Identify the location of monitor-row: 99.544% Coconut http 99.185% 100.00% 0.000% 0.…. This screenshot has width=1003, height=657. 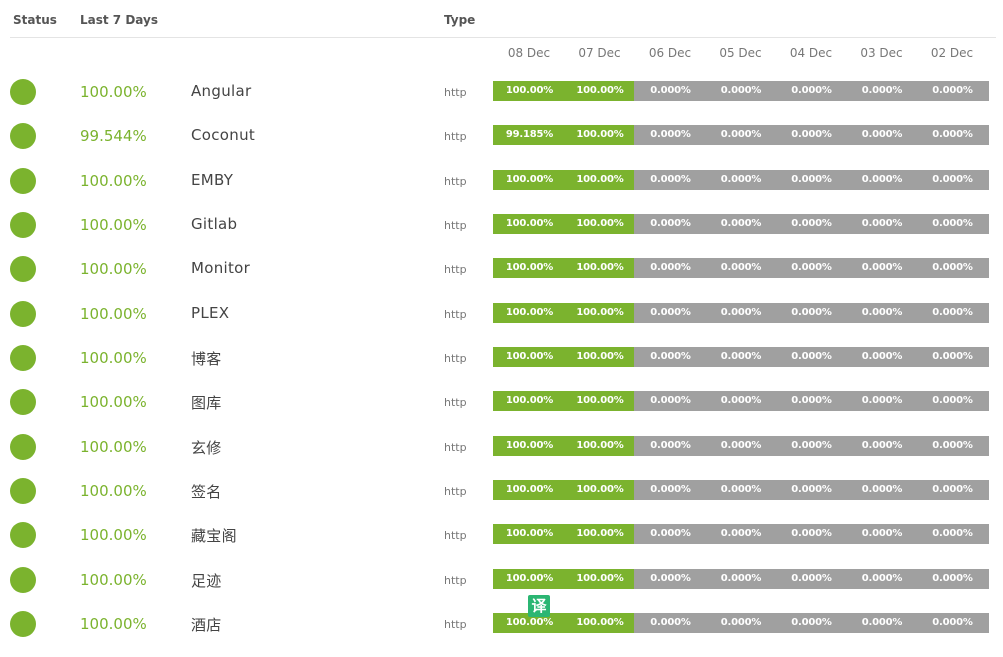
(501, 146).